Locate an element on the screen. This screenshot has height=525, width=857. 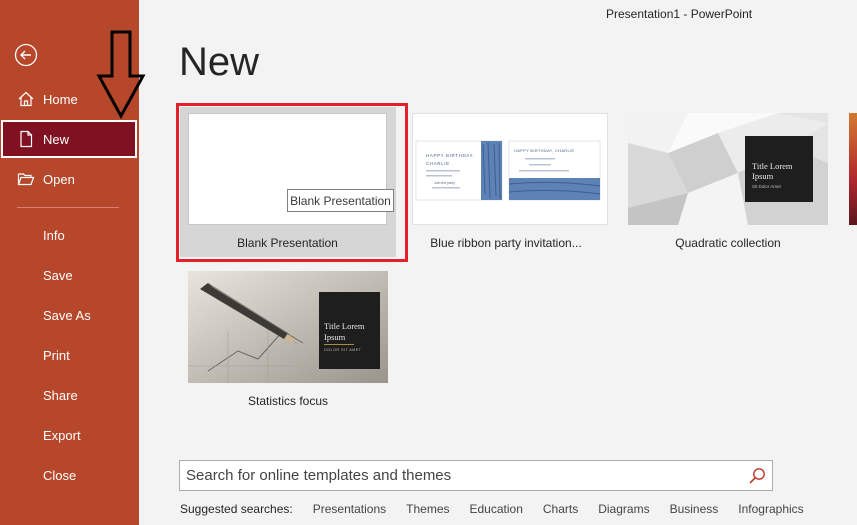
statistics-preview: Title Lorem Ipsum DOLOR SIT AMET is located at coordinates (288, 327).